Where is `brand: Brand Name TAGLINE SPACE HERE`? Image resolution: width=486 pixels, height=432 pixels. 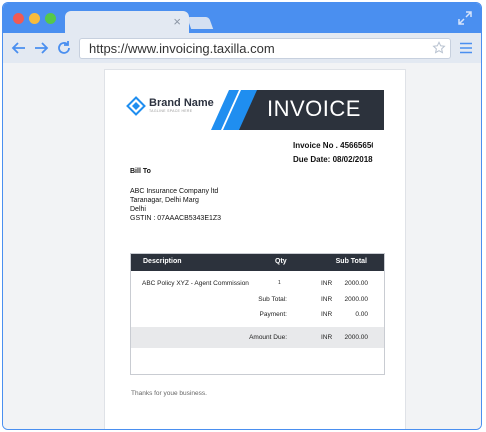
brand: Brand Name TAGLINE SPACE HERE is located at coordinates (170, 106).